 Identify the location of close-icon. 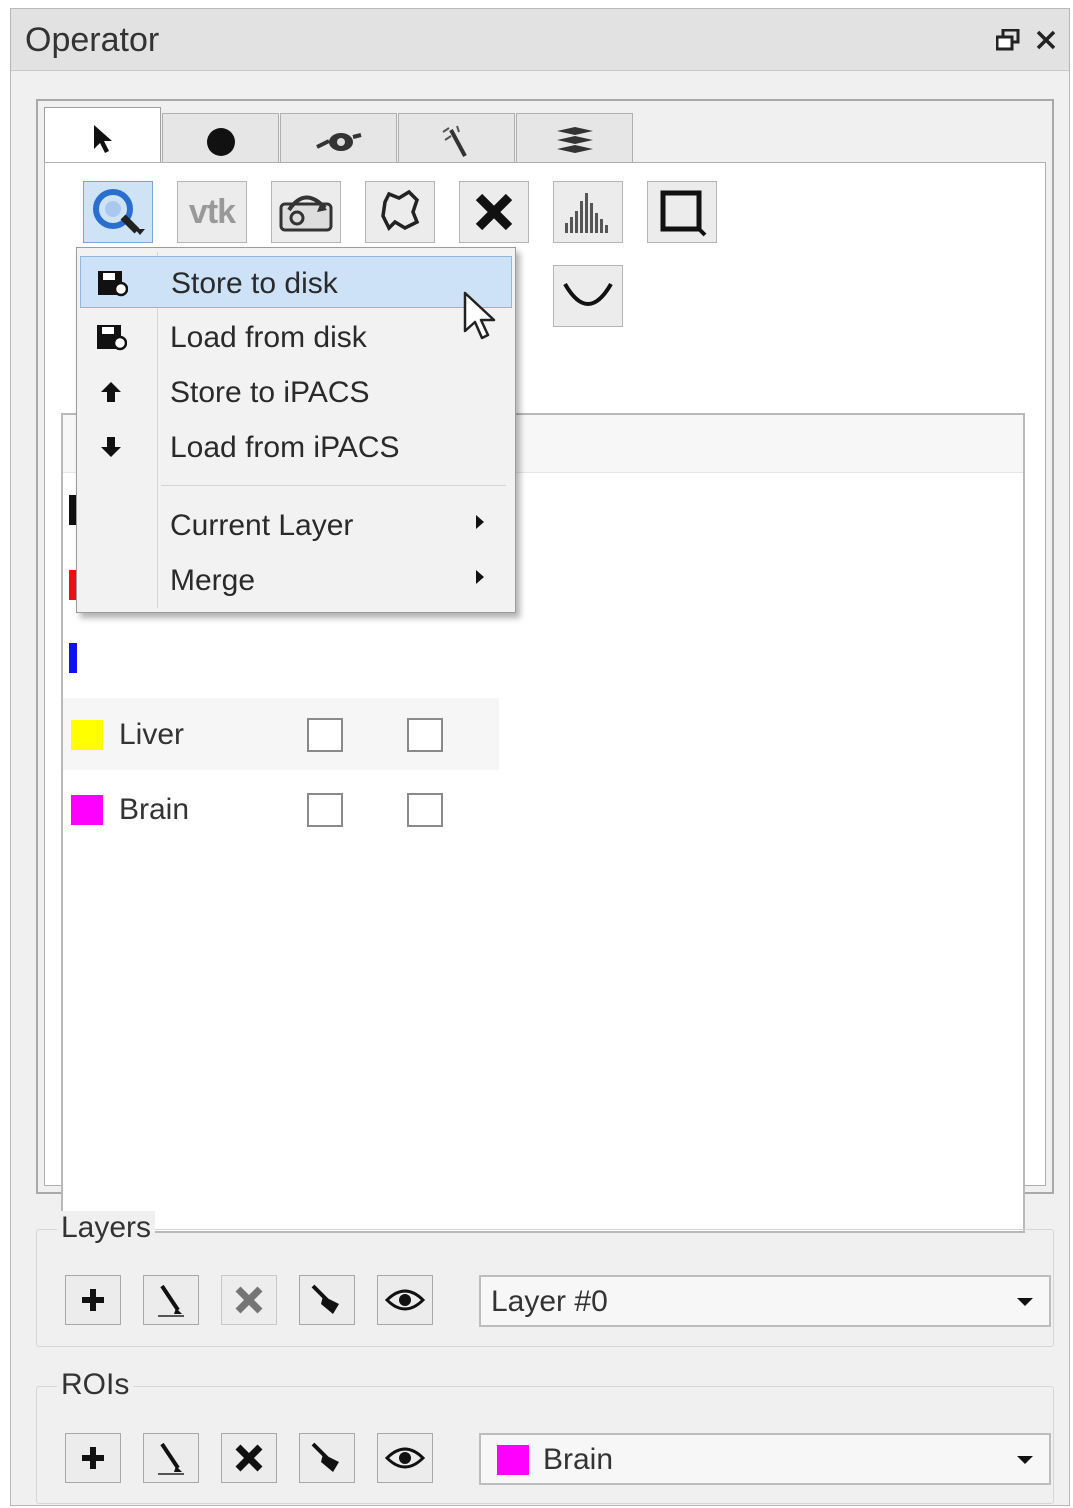
(1046, 40).